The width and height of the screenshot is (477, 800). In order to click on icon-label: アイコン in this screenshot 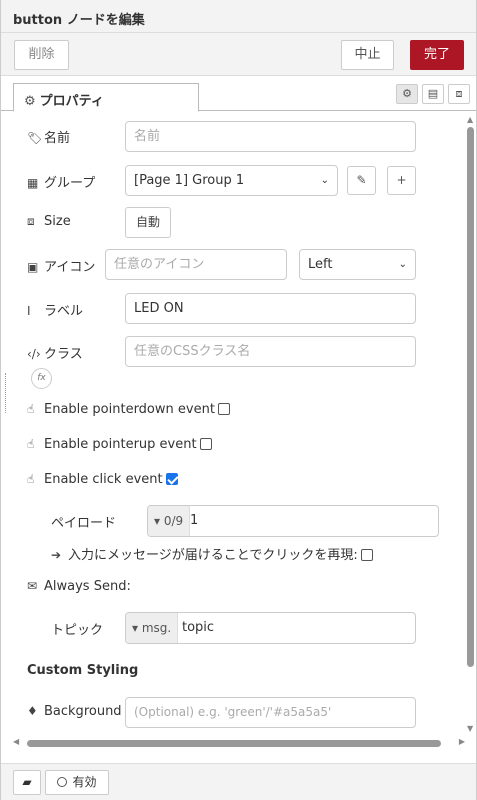, I will do `click(70, 267)`.